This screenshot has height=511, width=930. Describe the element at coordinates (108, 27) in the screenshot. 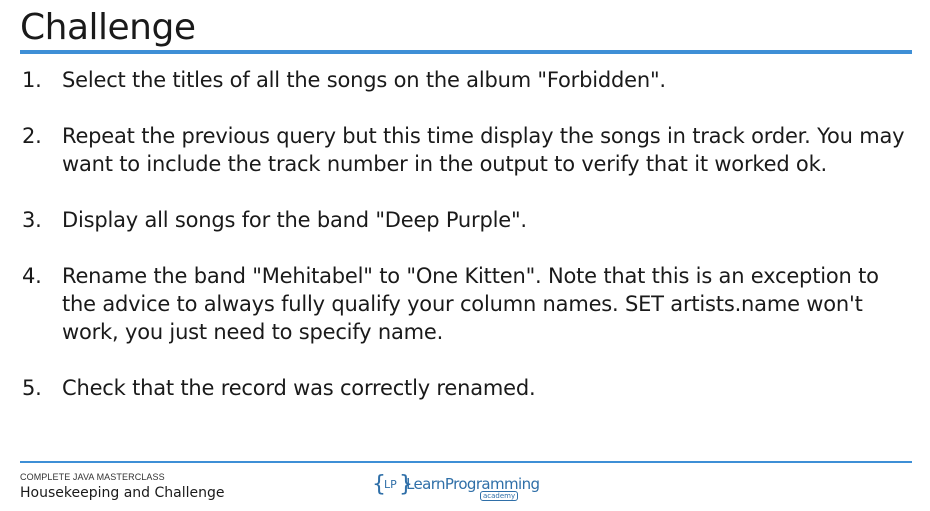

I see `slide-title: Challenge` at that location.